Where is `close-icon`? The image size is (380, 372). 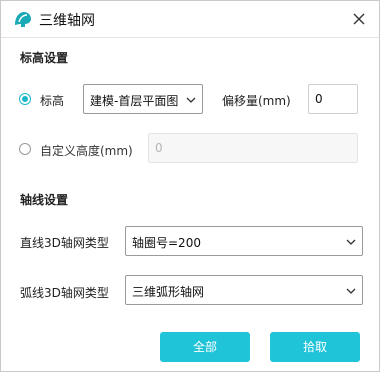
close-icon is located at coordinates (359, 19).